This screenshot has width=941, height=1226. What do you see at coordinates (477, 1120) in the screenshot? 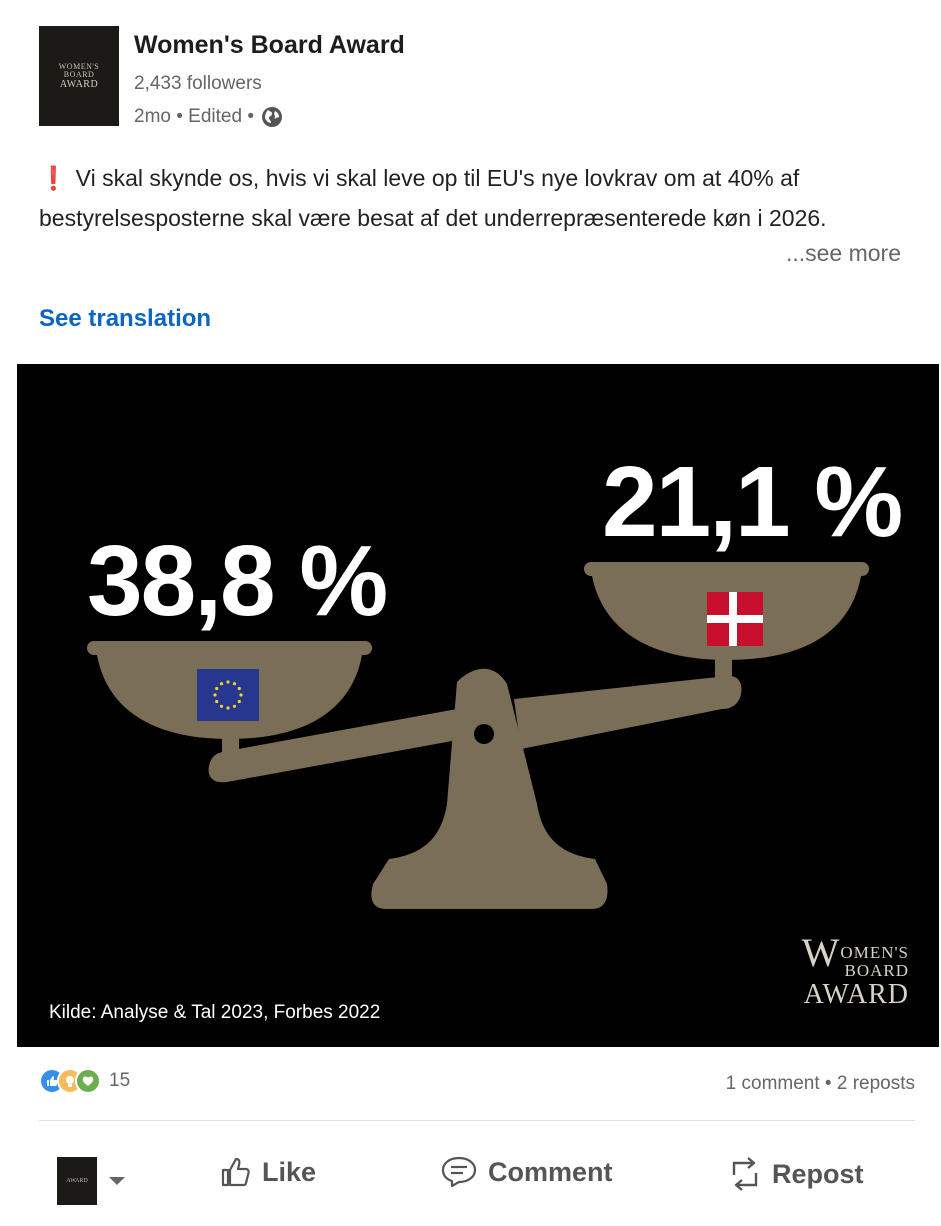
I see `divider` at bounding box center [477, 1120].